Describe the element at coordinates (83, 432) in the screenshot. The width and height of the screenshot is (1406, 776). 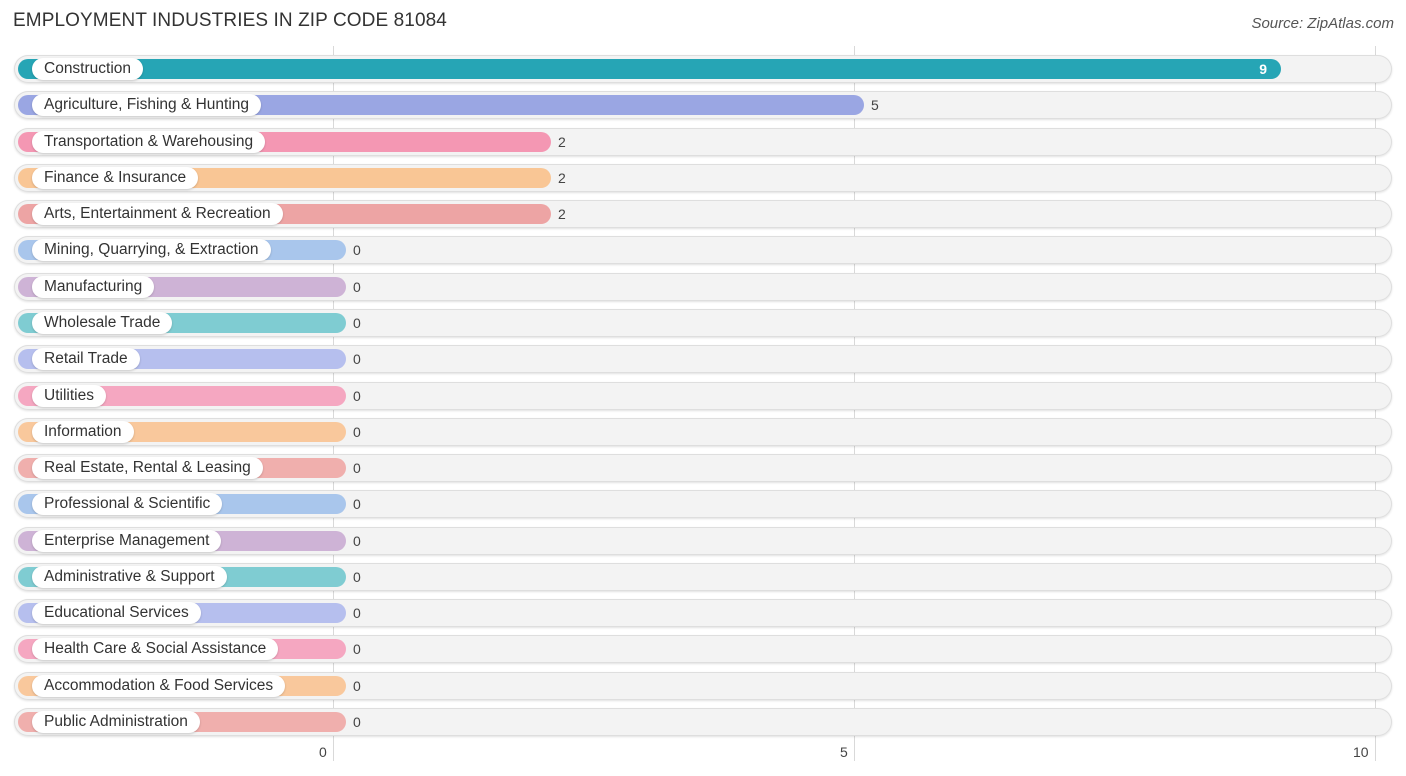
I see `category-label: Information` at that location.